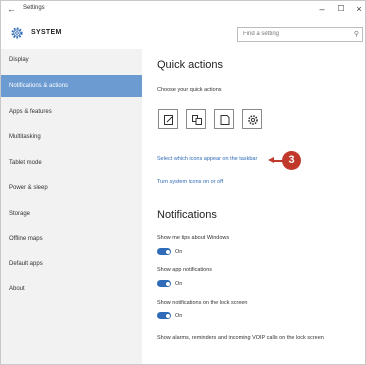 The image size is (366, 365). I want to click on quick-action-tile-settings, so click(252, 119).